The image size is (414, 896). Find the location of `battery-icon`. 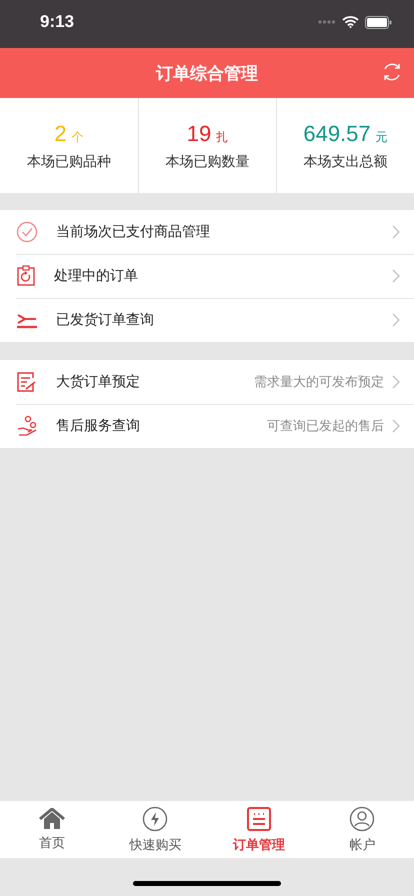

battery-icon is located at coordinates (378, 22).